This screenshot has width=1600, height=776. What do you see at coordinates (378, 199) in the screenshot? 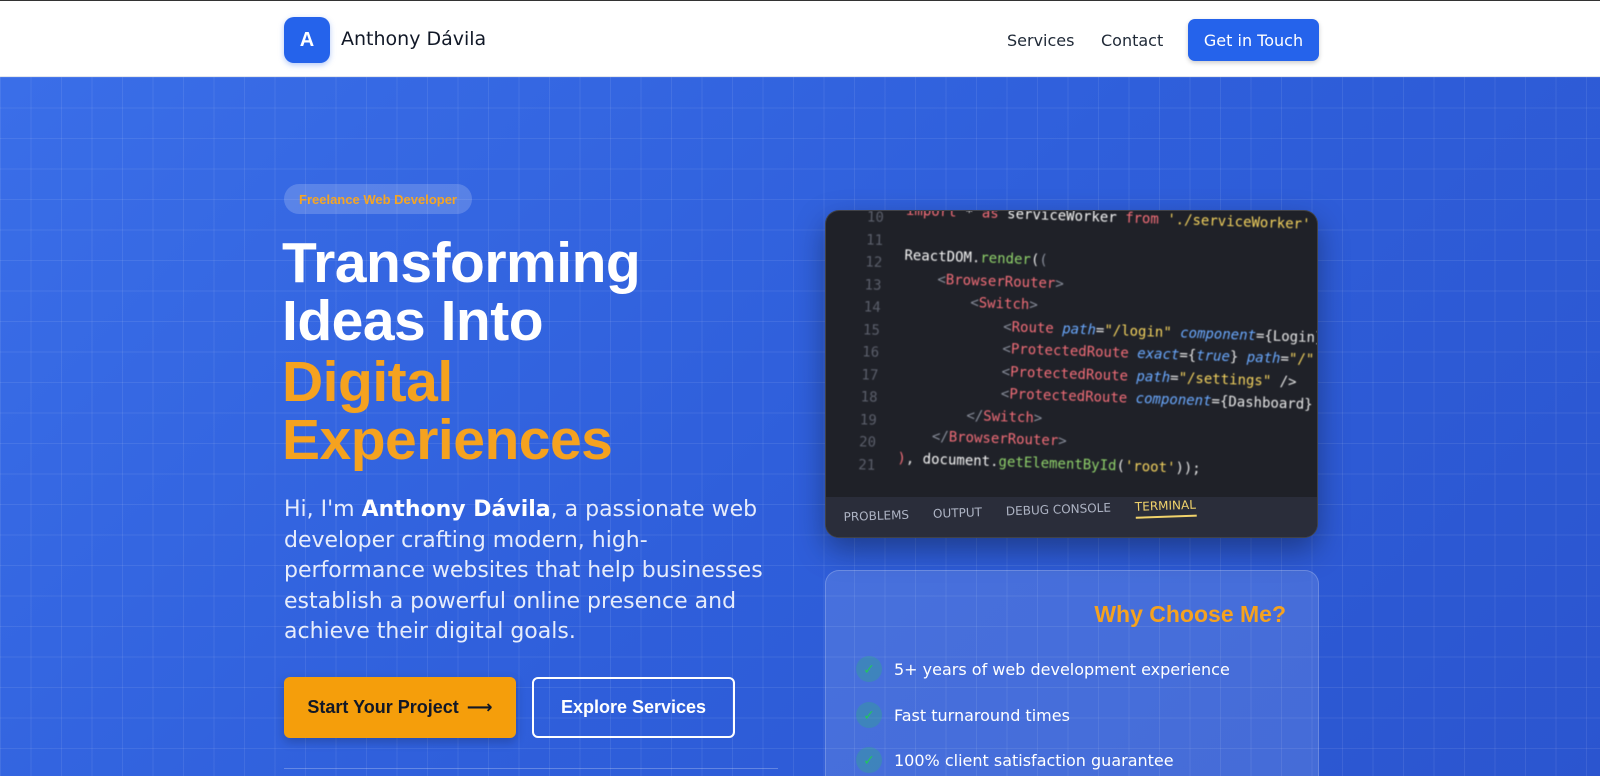
I see `role-badge: Freelance Web Developer` at bounding box center [378, 199].